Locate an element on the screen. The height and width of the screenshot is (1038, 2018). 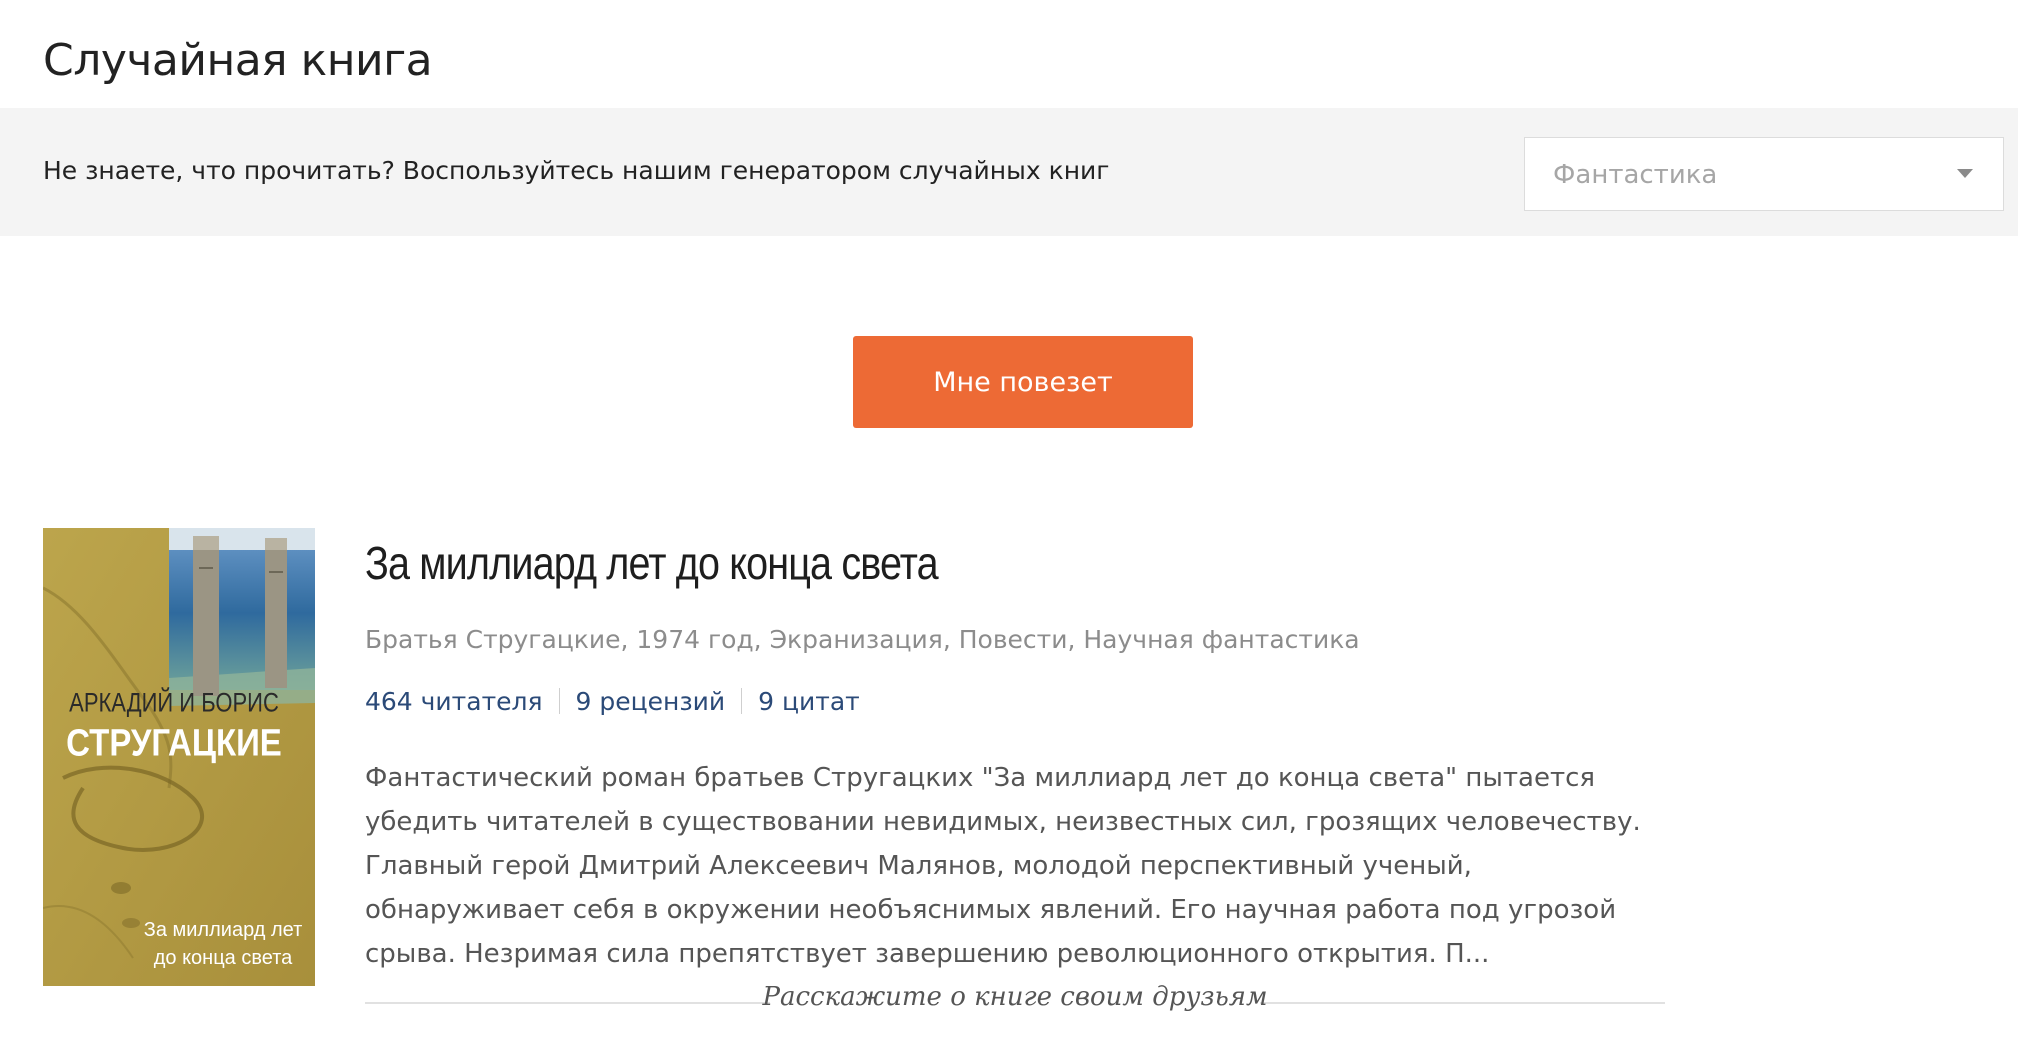
cover-author-line1: АРКАДИЙ И БОРИС is located at coordinates (174, 703).